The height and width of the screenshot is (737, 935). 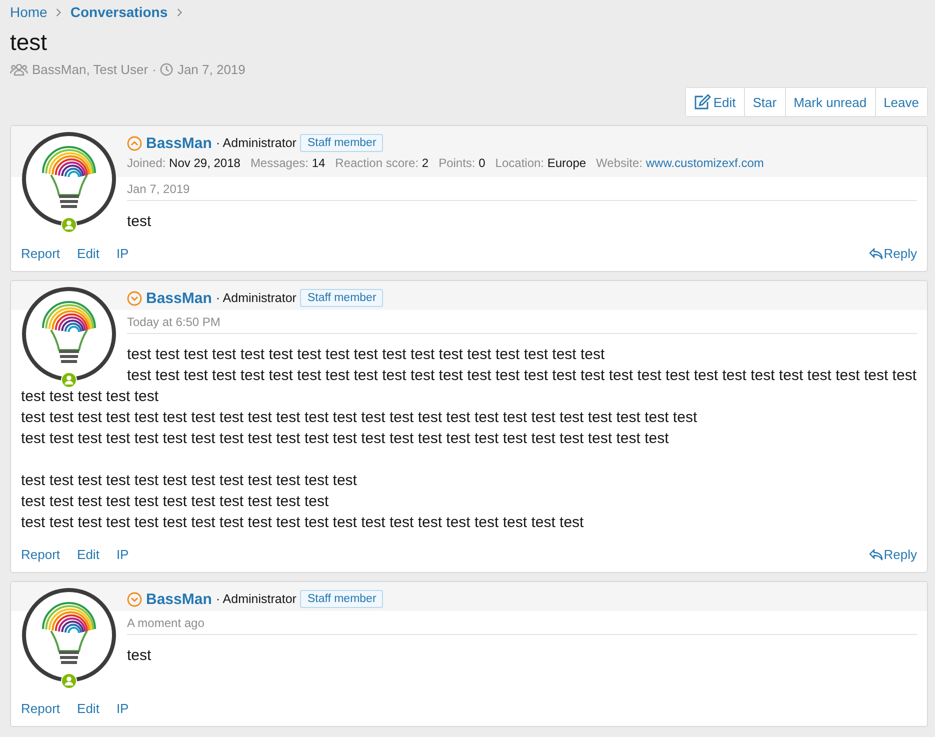 What do you see at coordinates (469, 397) in the screenshot?
I see `message-text: test test test test test test test test test test test test test test test test test test test test test test test test test test test test test test test test test test test test test test test test test test test test test test test test test test test test test test test test test test test test test test test test test test test test test test test test test test test test test test test test test test test test test test test test test test test test test test test test test` at bounding box center [469, 397].